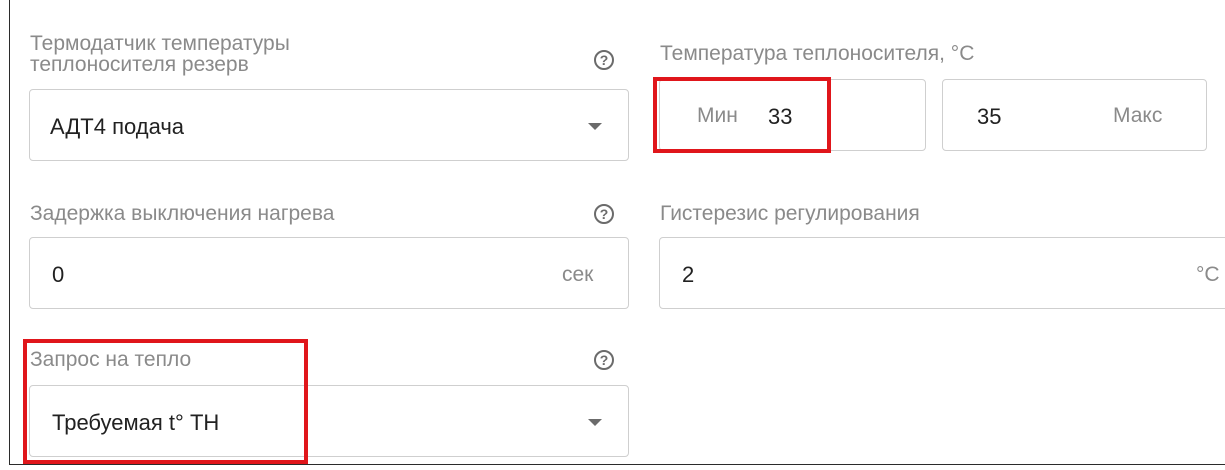 This screenshot has height=470, width=1225. Describe the element at coordinates (139, 64) in the screenshot. I see `sensor-reserve-label-line2: теплоносителя резерв` at that location.